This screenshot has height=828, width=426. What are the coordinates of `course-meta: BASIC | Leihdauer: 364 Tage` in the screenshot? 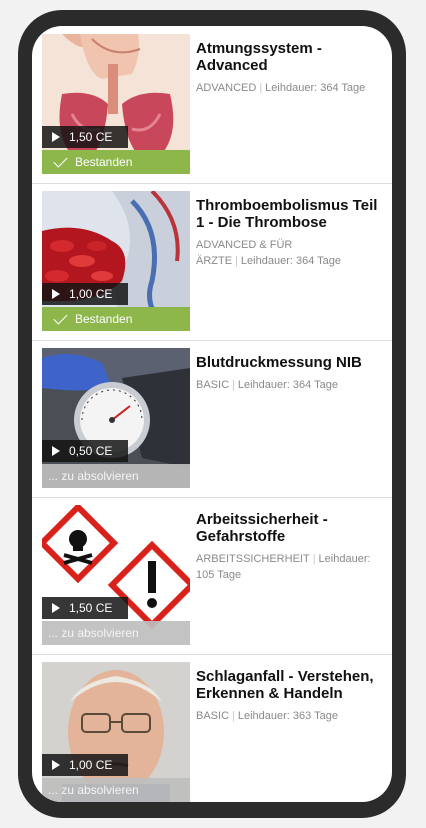 It's located at (292, 385).